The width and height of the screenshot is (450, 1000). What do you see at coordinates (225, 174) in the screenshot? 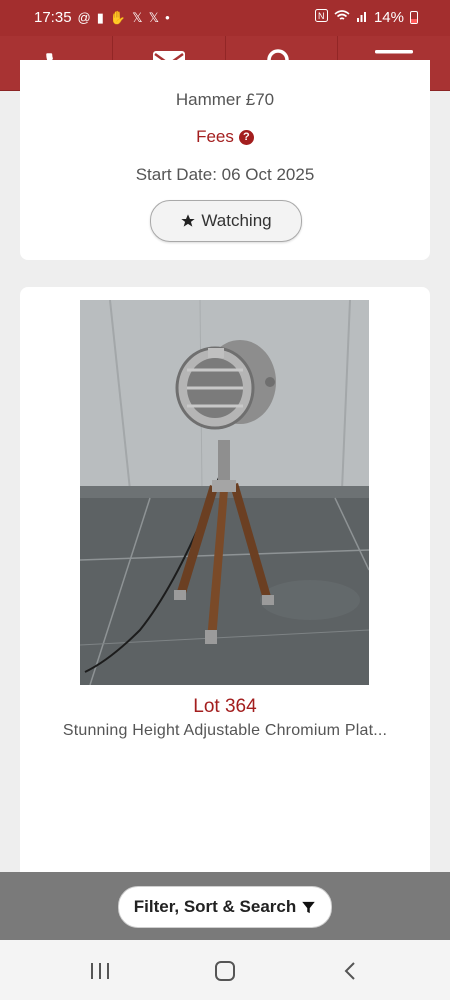
I see `start-date: Start Date: 06 Oct 2025` at bounding box center [225, 174].